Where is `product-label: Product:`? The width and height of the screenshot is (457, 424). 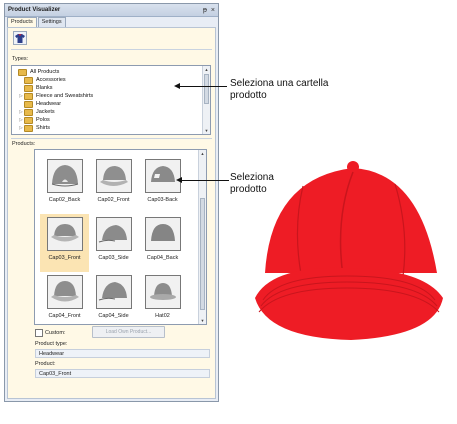
product-label: Product: is located at coordinates (45, 364).